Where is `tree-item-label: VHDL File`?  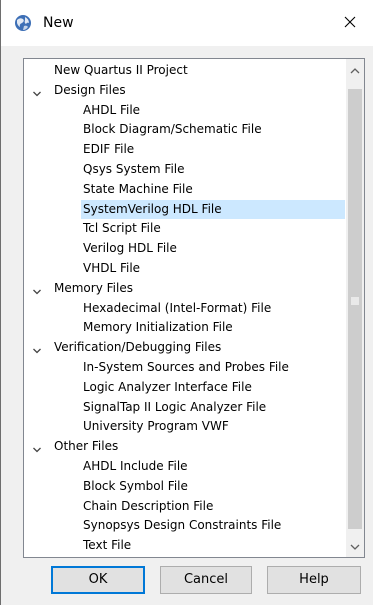 tree-item-label: VHDL File is located at coordinates (112, 267).